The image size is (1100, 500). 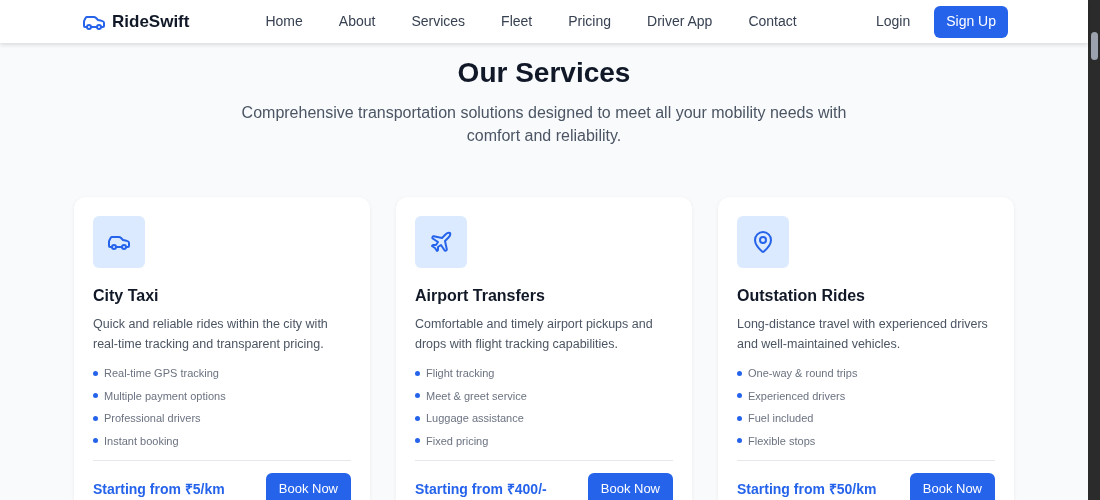 I want to click on nav-link: Services, so click(x=438, y=21).